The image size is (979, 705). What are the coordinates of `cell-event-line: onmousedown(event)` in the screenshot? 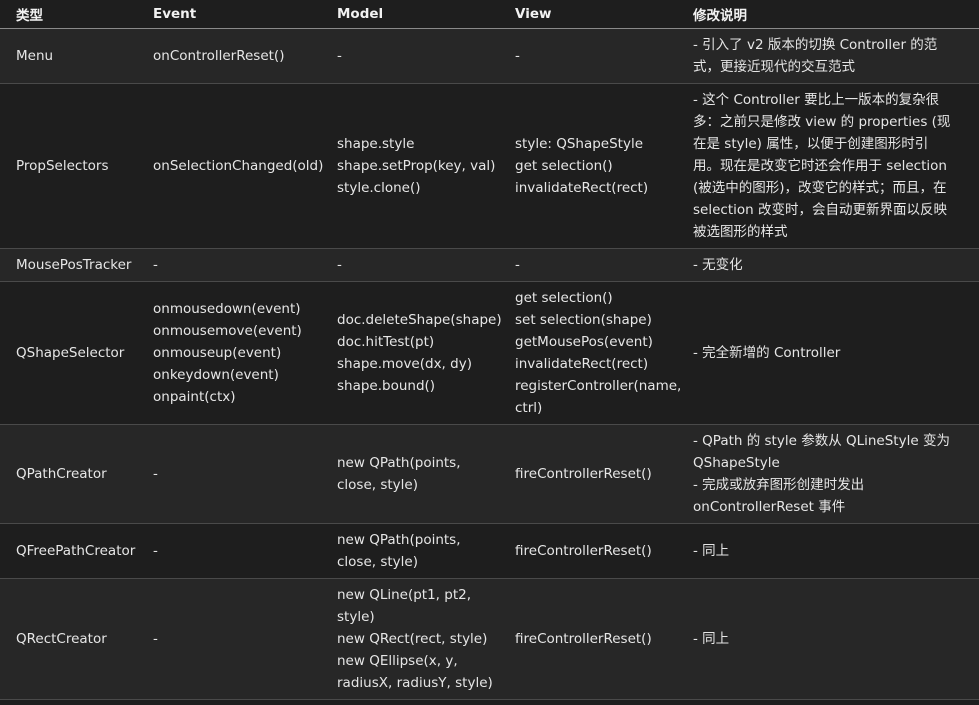 It's located at (227, 309).